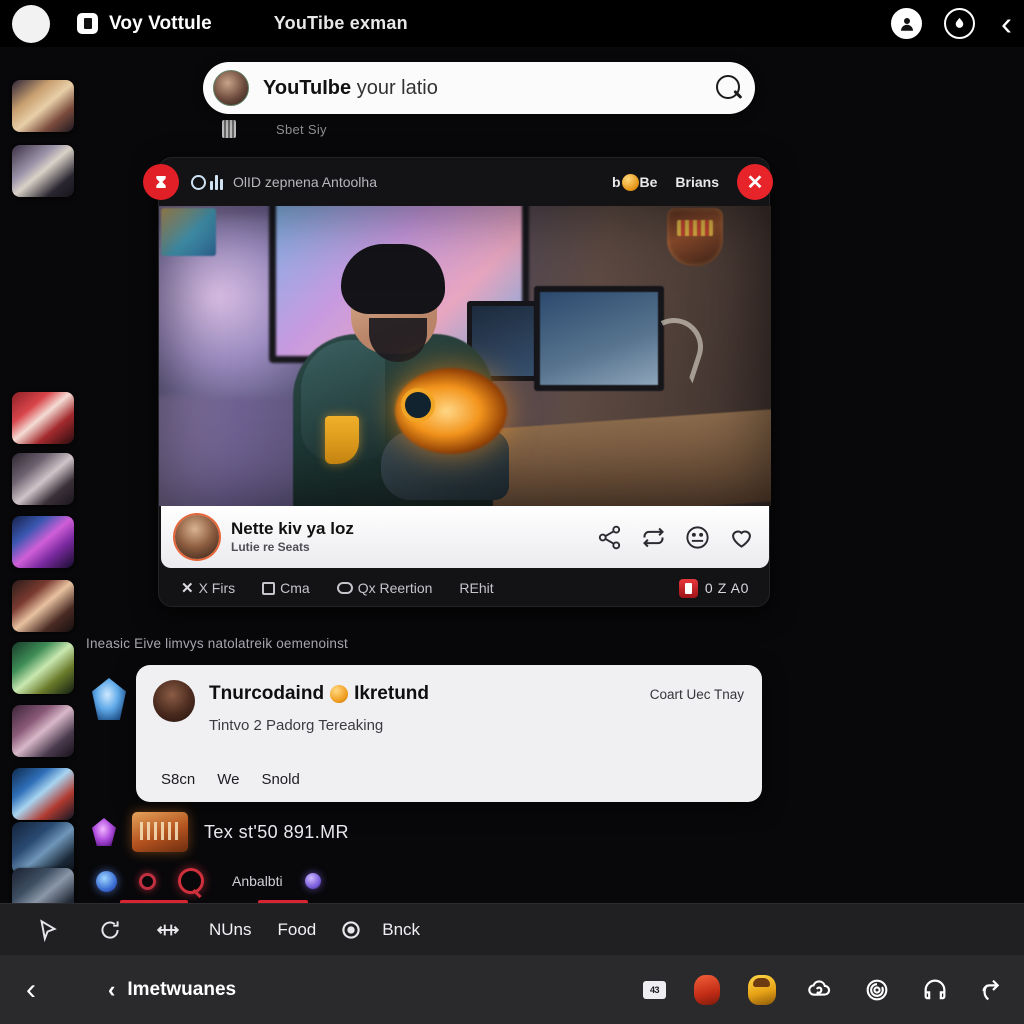 The height and width of the screenshot is (1024, 1024). Describe the element at coordinates (104, 832) in the screenshot. I see `purple-gem-icon` at that location.